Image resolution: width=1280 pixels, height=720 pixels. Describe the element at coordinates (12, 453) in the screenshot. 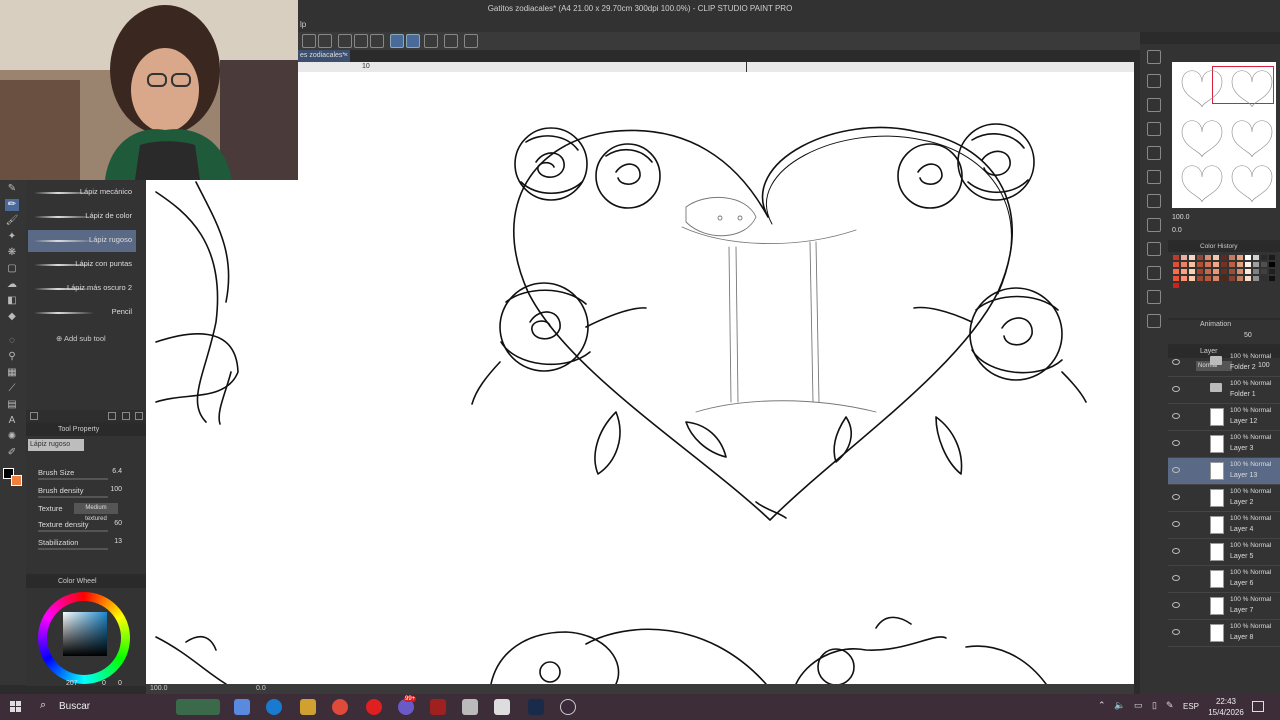

I see `eyedropper-icon: ✐` at that location.